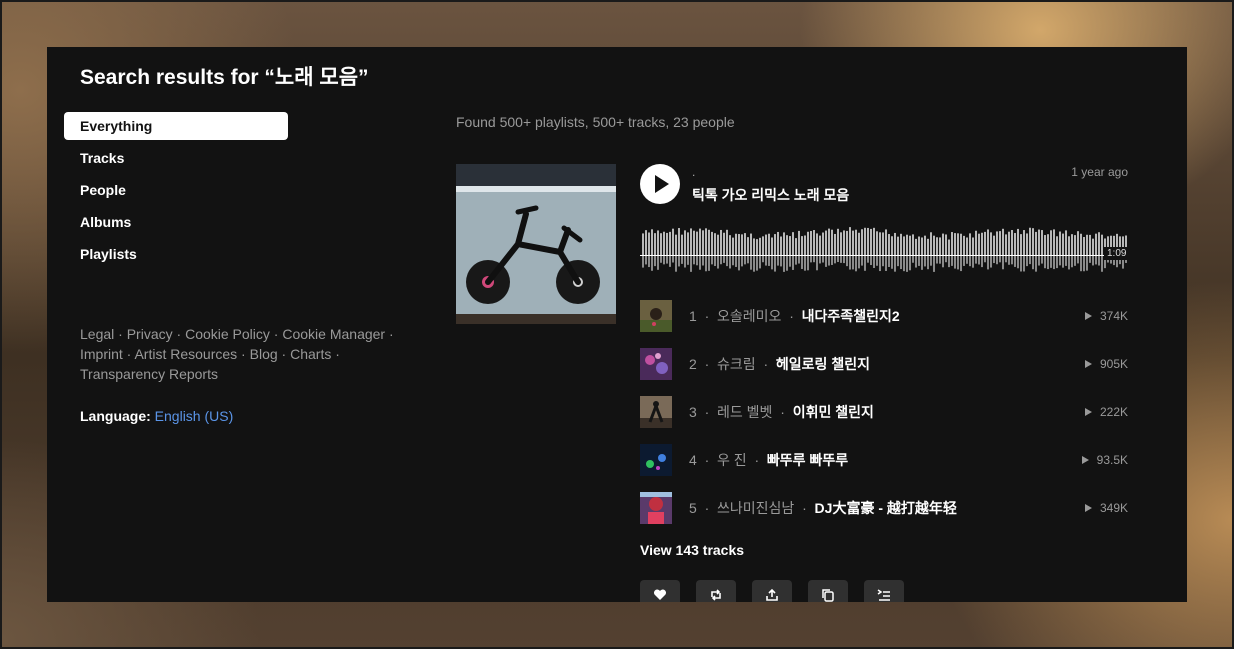 The width and height of the screenshot is (1234, 649). I want to click on footer-transparency-link: Transparency Reports, so click(149, 374).